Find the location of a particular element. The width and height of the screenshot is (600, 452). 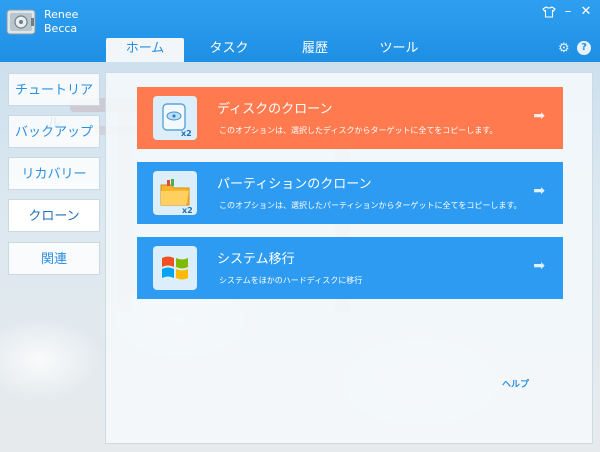

title-bar: Renee Becca – ✕ ホーム タスク 履歴 ツール ⚙ ? is located at coordinates (300, 31).